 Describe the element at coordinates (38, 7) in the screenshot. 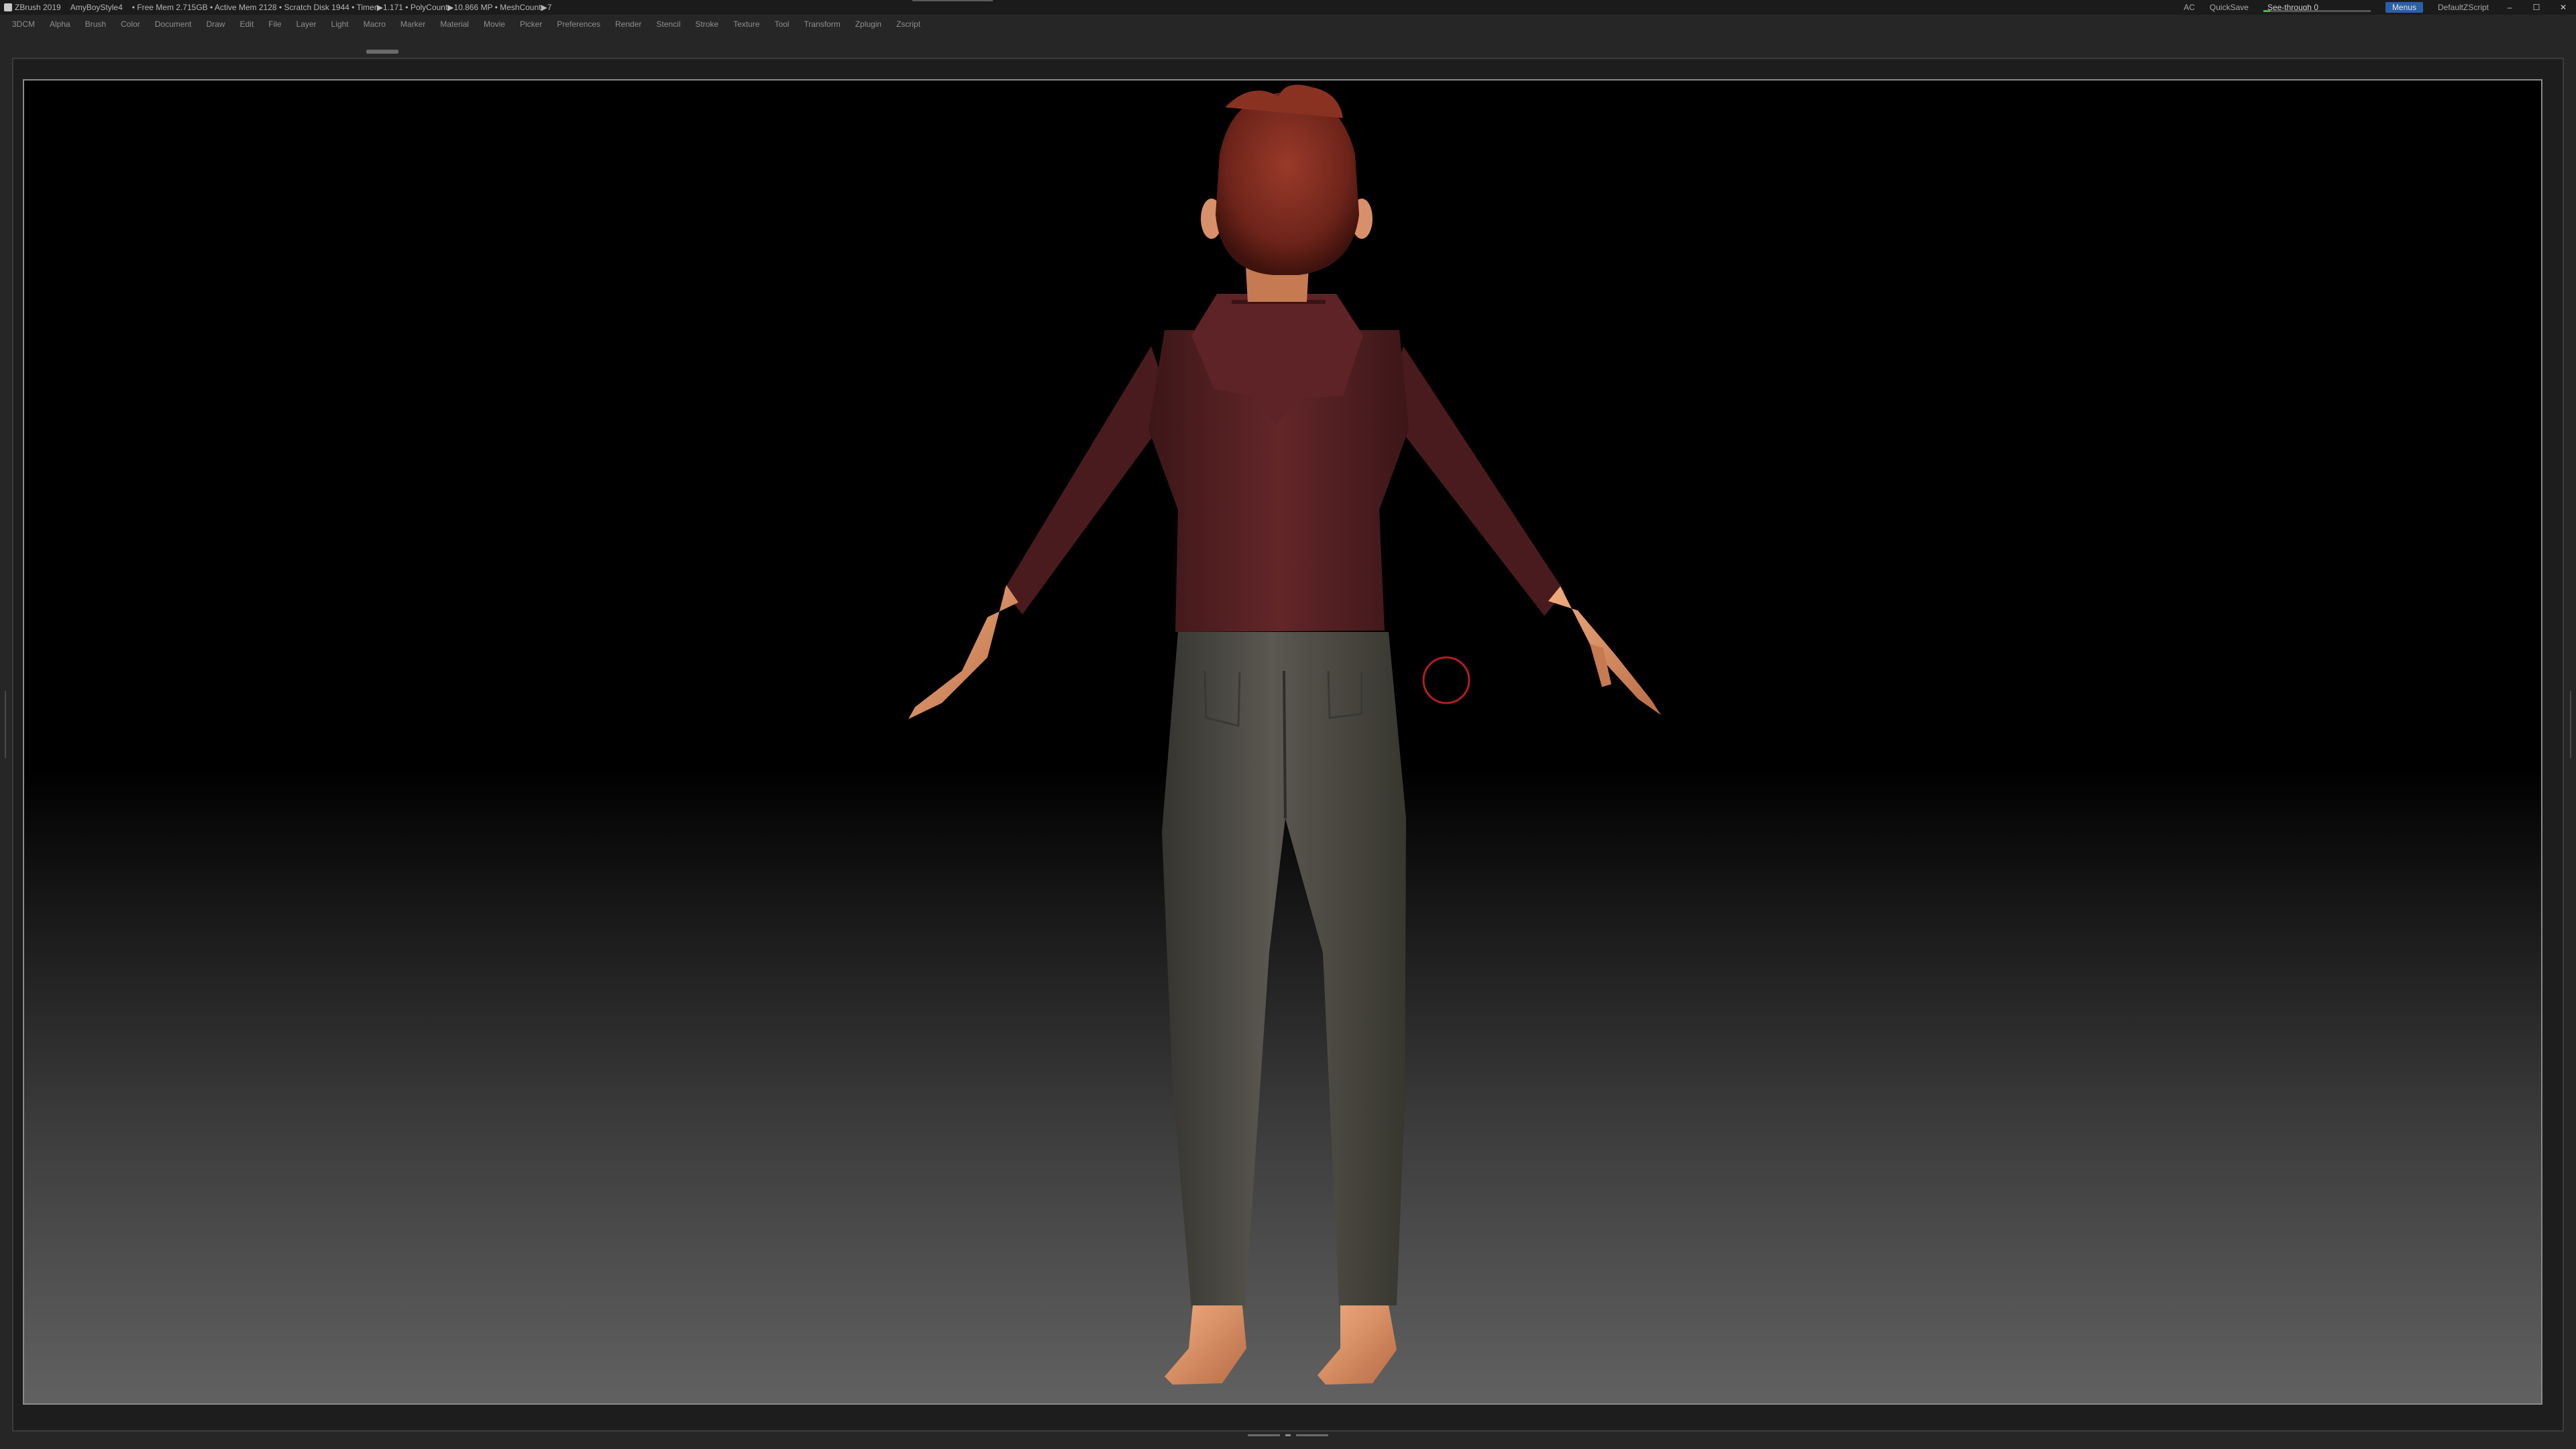

I see `app-name: ZBrush 2019` at that location.